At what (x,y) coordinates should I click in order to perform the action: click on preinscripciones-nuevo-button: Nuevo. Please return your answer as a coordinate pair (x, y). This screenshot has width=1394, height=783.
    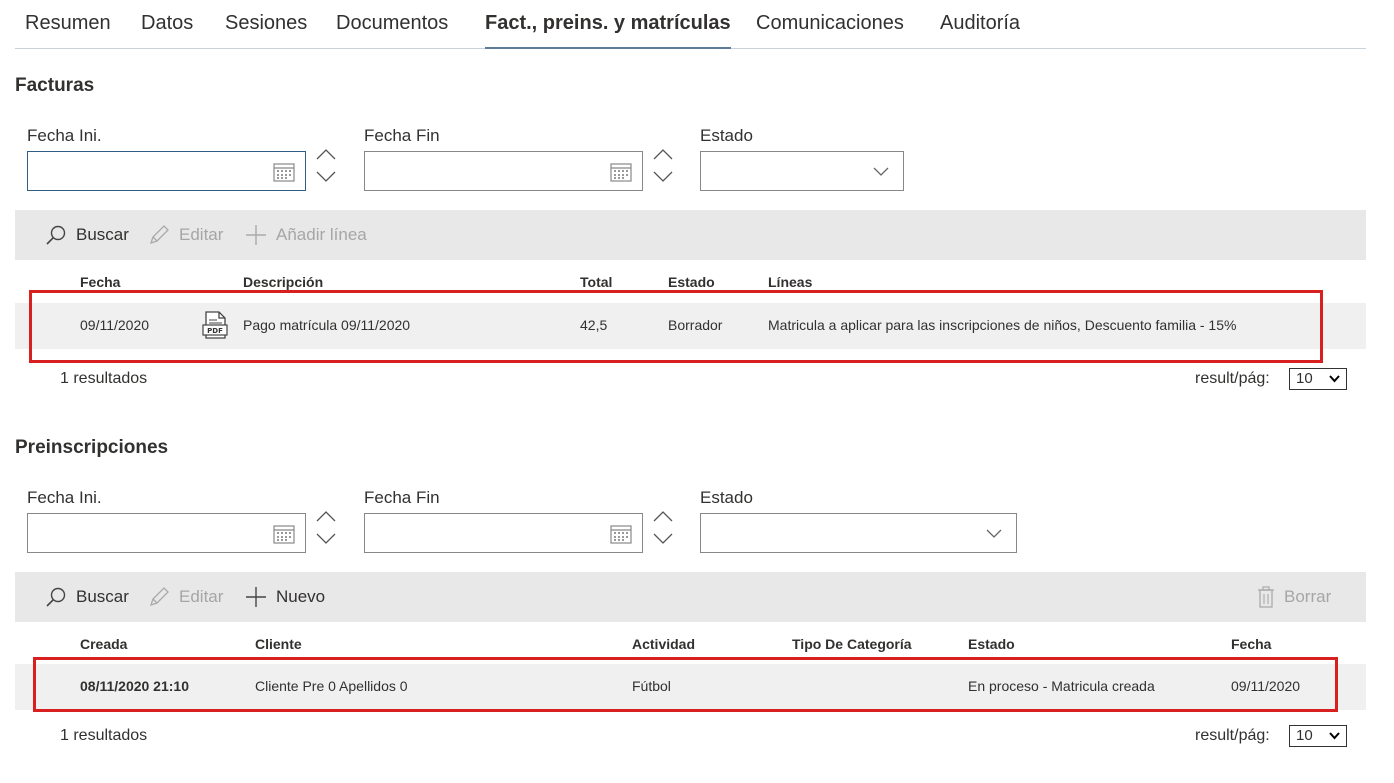
    Looking at the image, I should click on (285, 597).